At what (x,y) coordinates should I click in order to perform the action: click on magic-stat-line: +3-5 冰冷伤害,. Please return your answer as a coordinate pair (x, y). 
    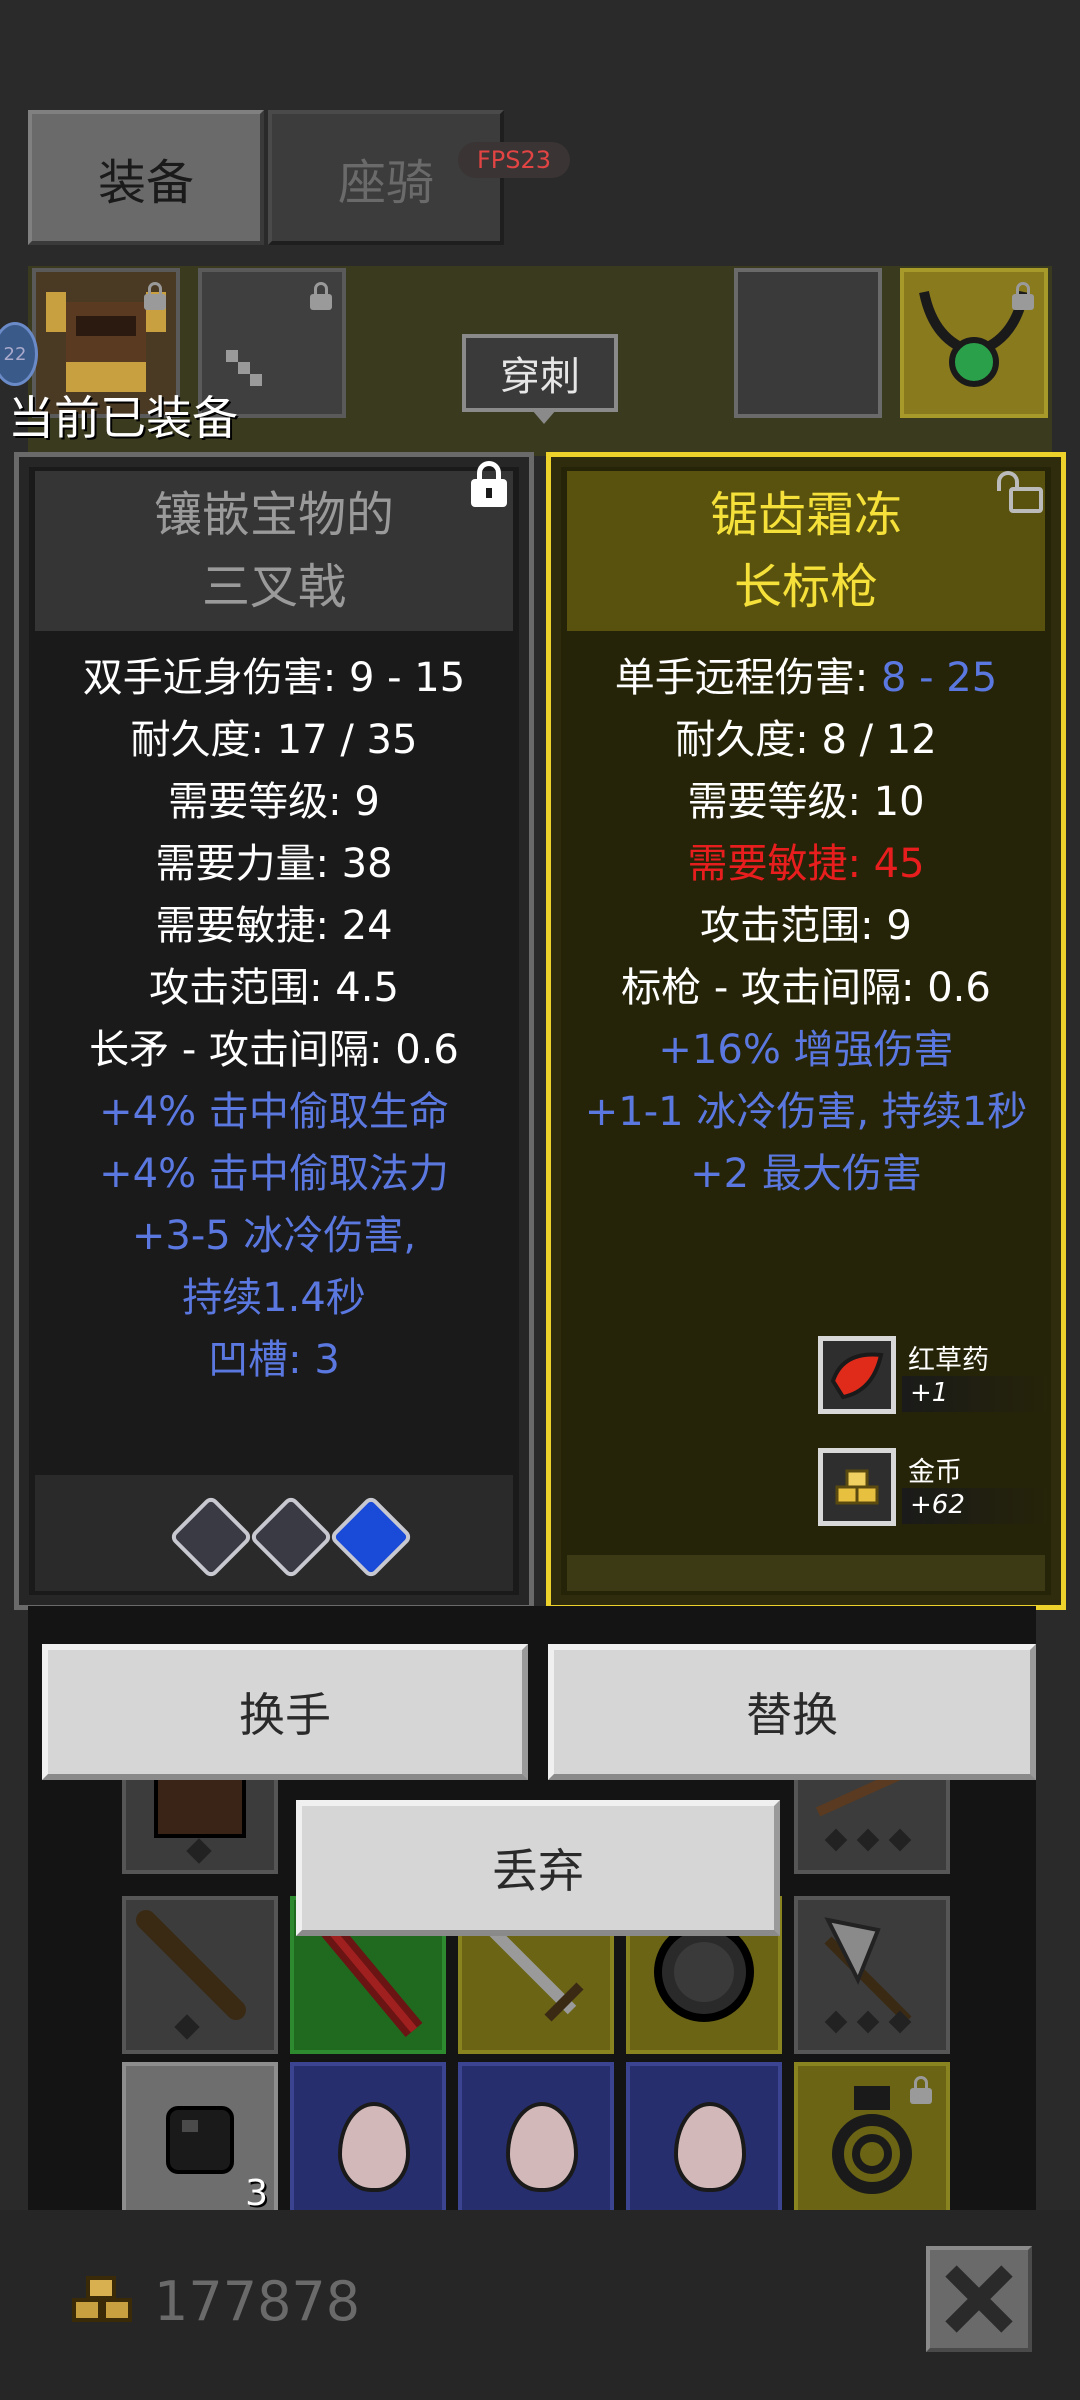
    Looking at the image, I should click on (274, 1236).